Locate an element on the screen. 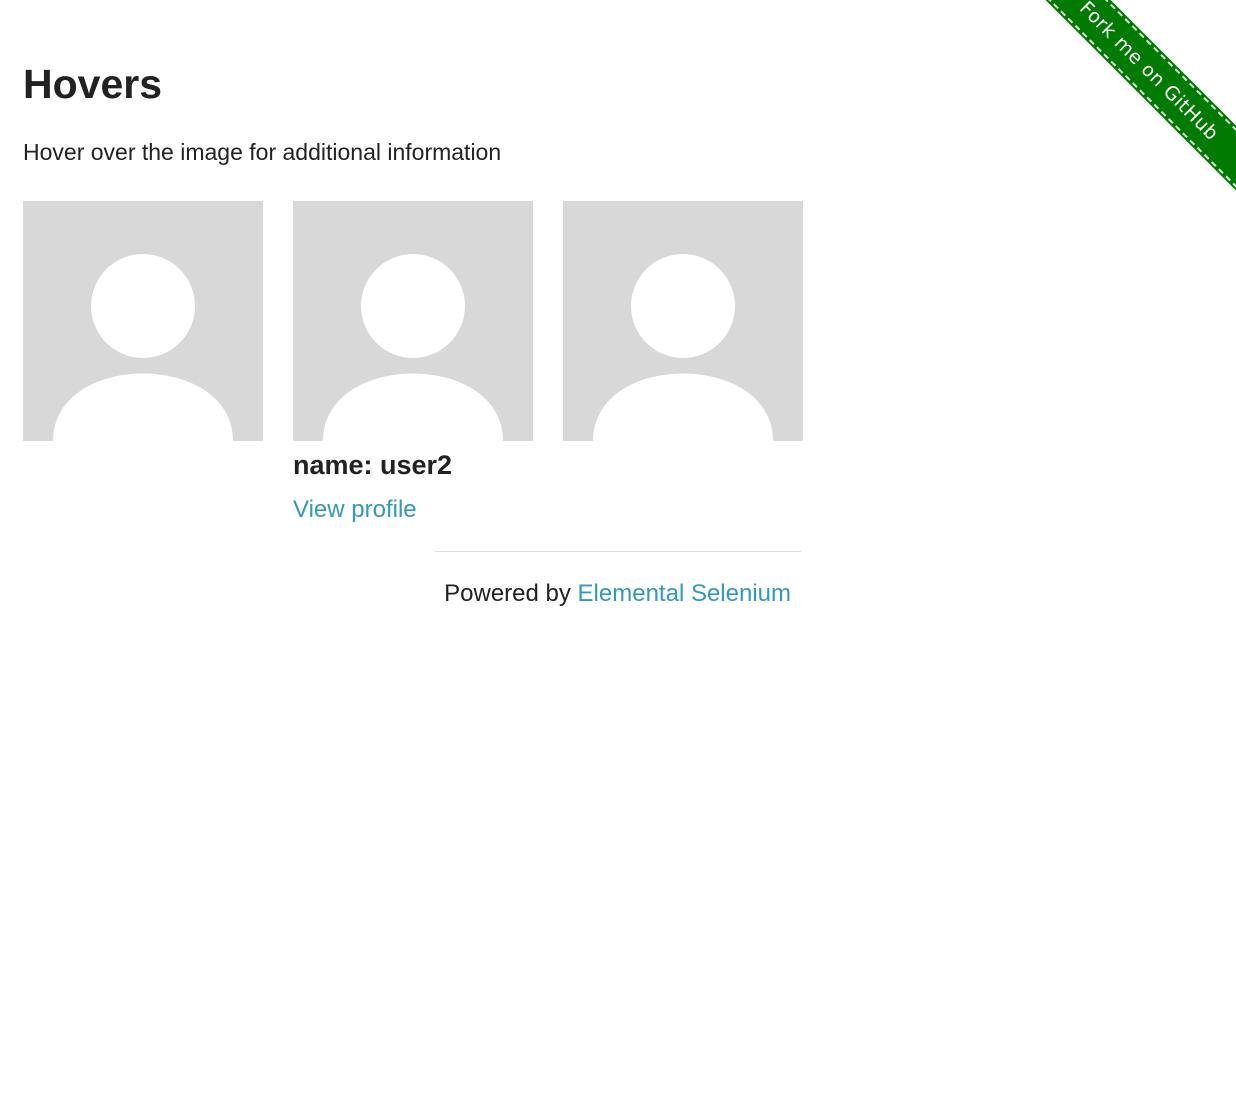  figure-caption-name: name: user2 is located at coordinates (373, 465).